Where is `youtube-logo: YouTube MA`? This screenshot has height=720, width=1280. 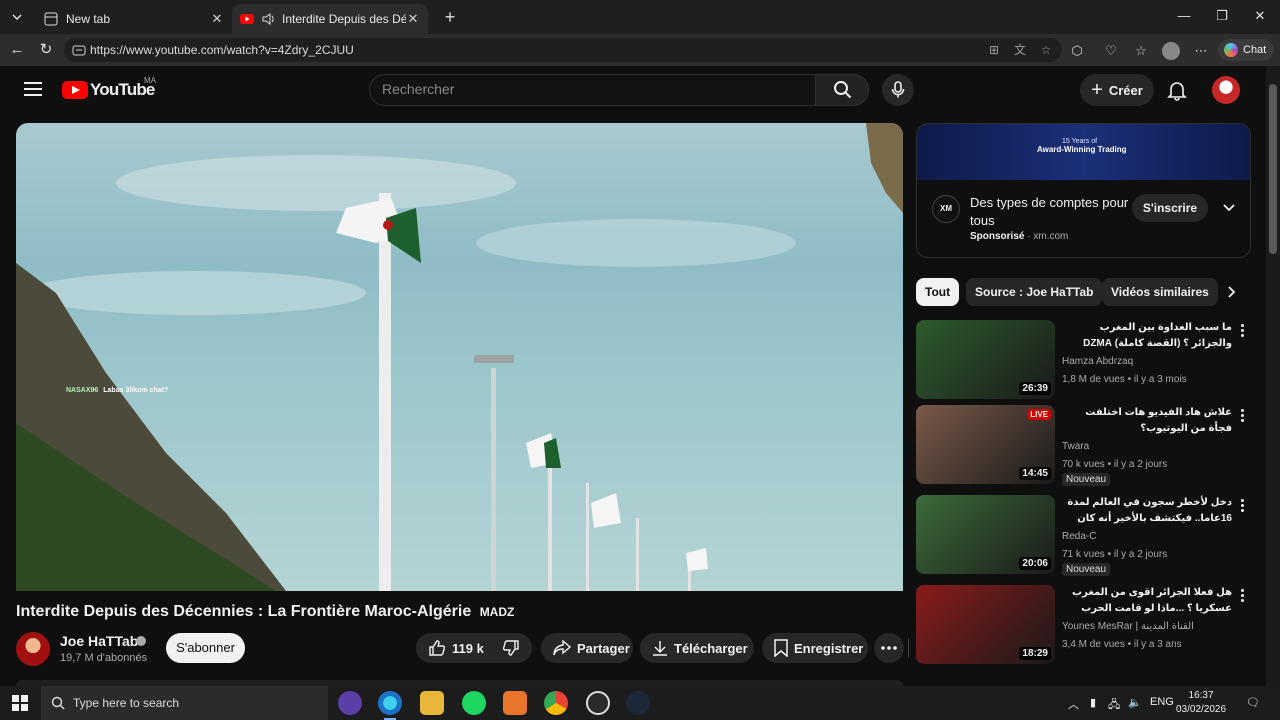 youtube-logo: YouTube MA is located at coordinates (109, 88).